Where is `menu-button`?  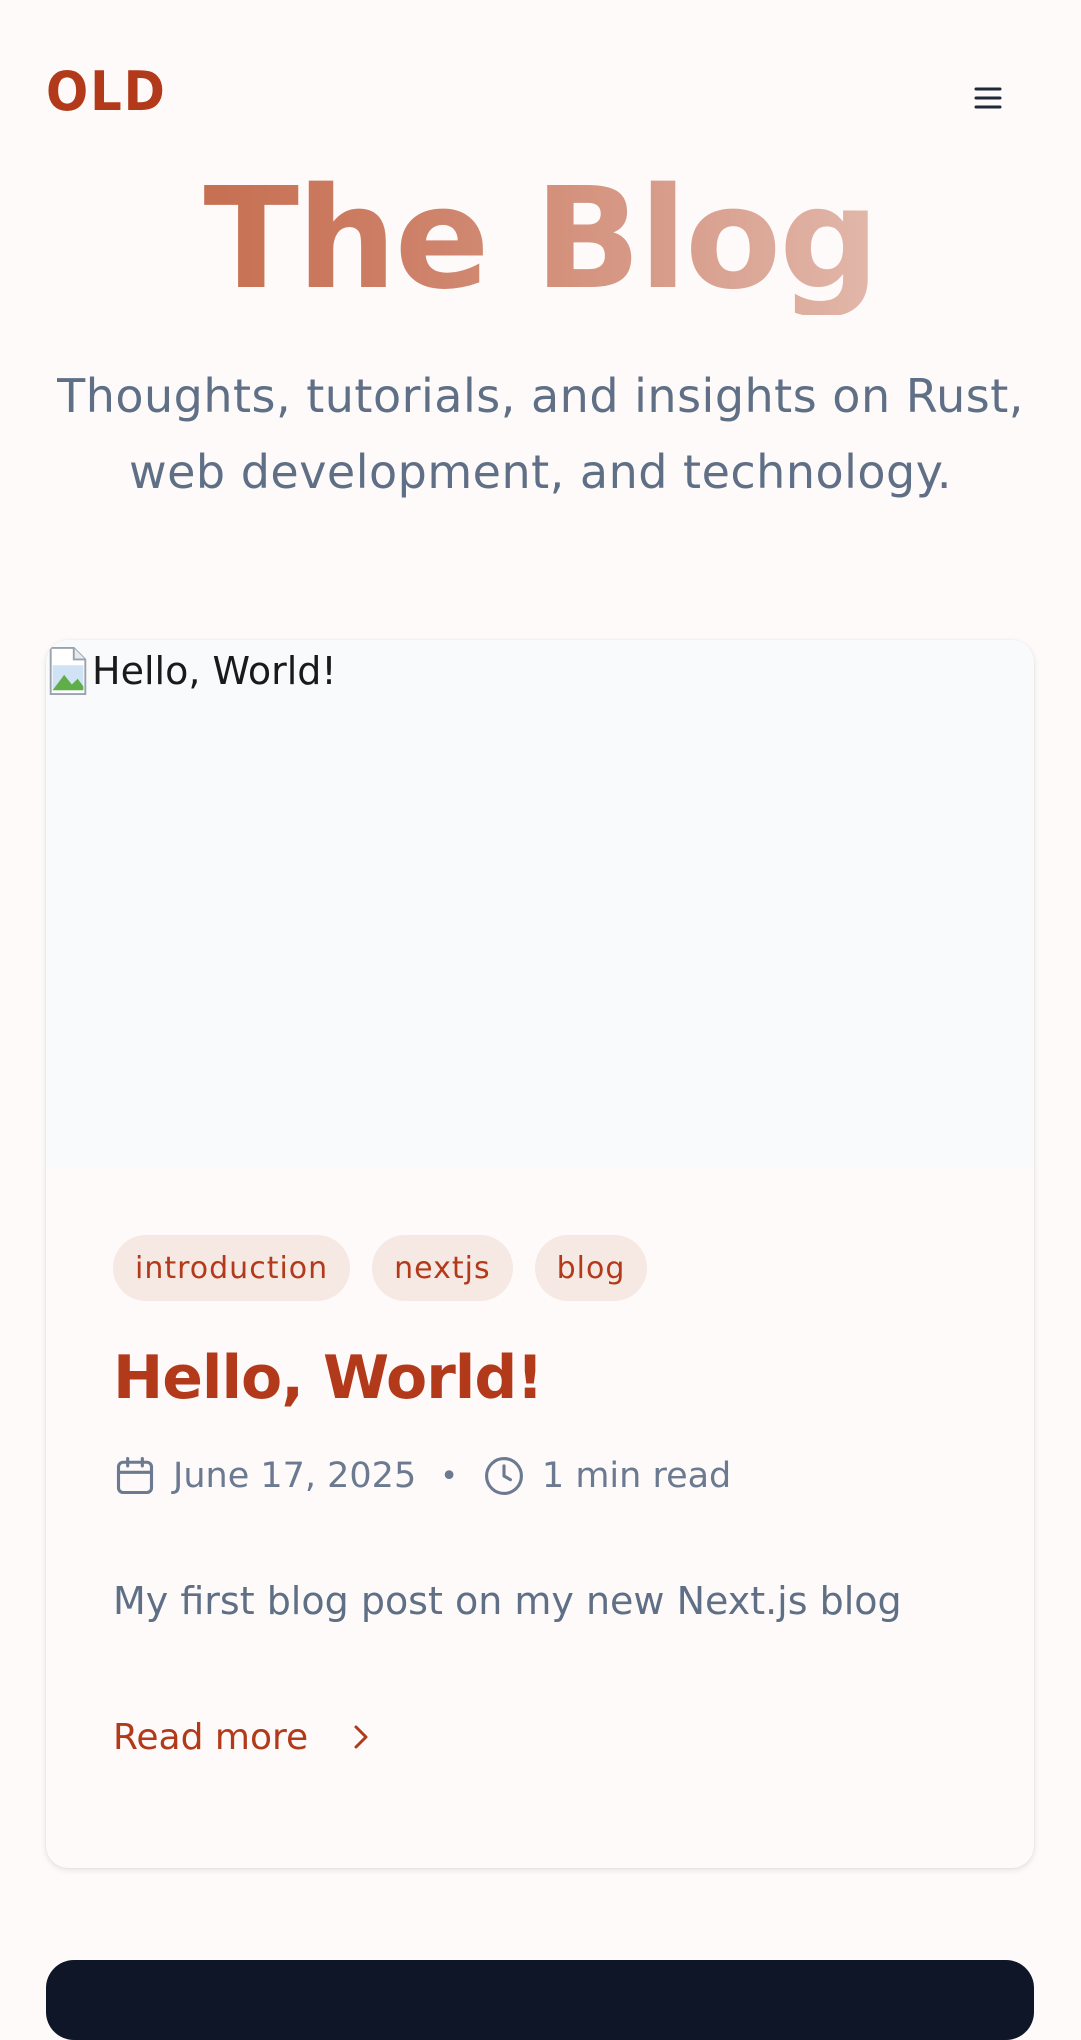
menu-button is located at coordinates (988, 98).